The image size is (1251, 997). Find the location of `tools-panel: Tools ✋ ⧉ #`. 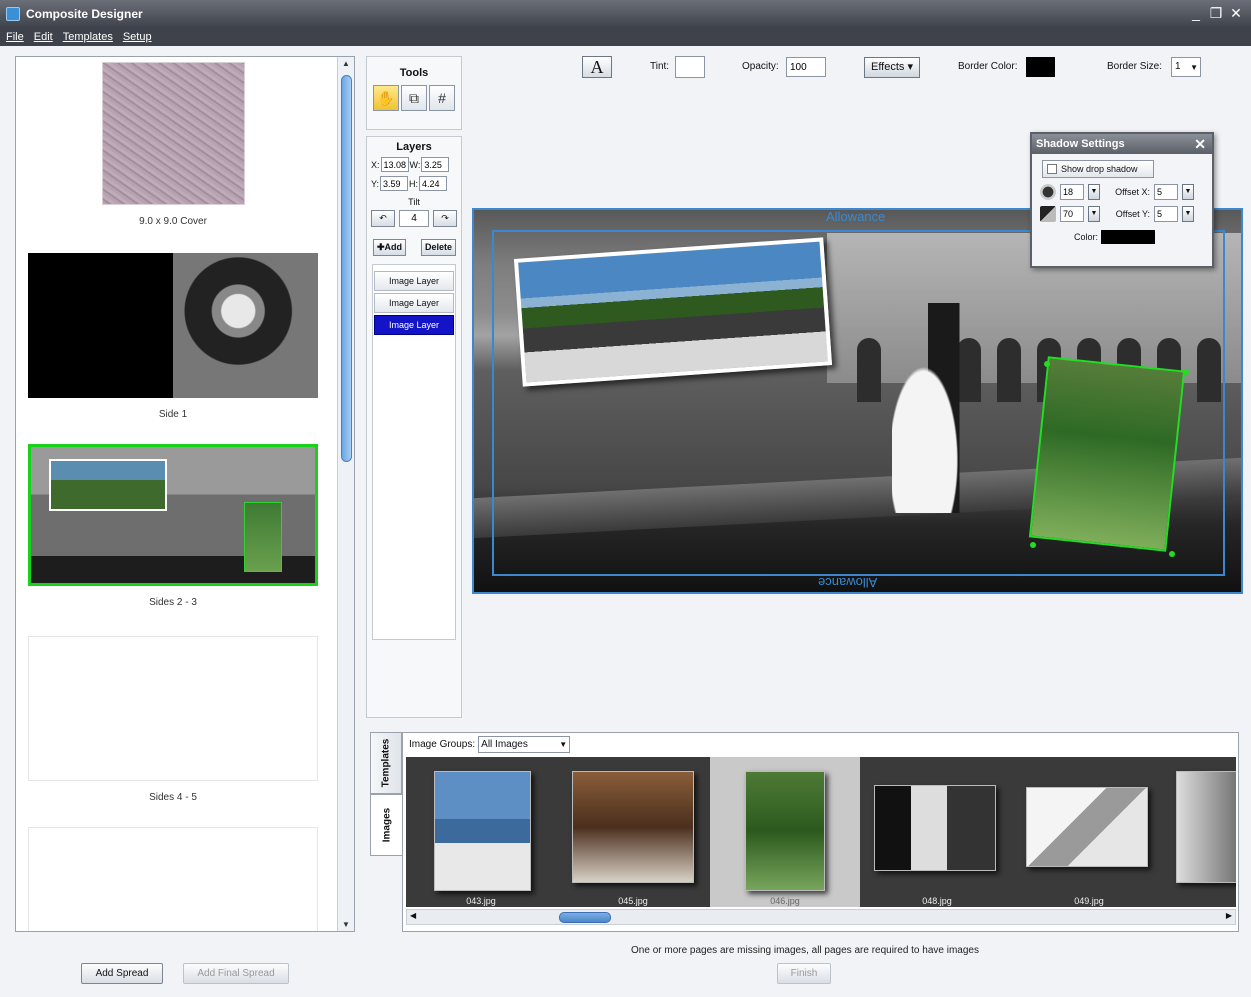

tools-panel: Tools ✋ ⧉ # is located at coordinates (414, 93).